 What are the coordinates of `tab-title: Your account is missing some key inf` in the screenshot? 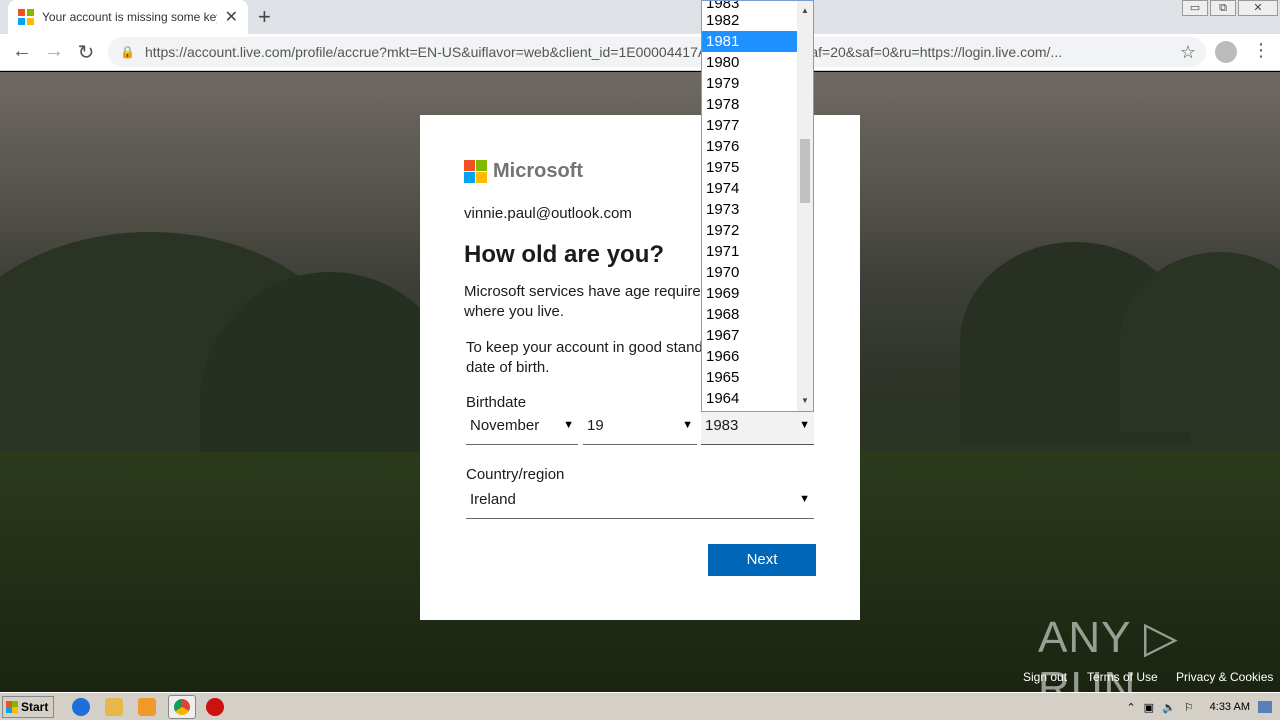 It's located at (129, 17).